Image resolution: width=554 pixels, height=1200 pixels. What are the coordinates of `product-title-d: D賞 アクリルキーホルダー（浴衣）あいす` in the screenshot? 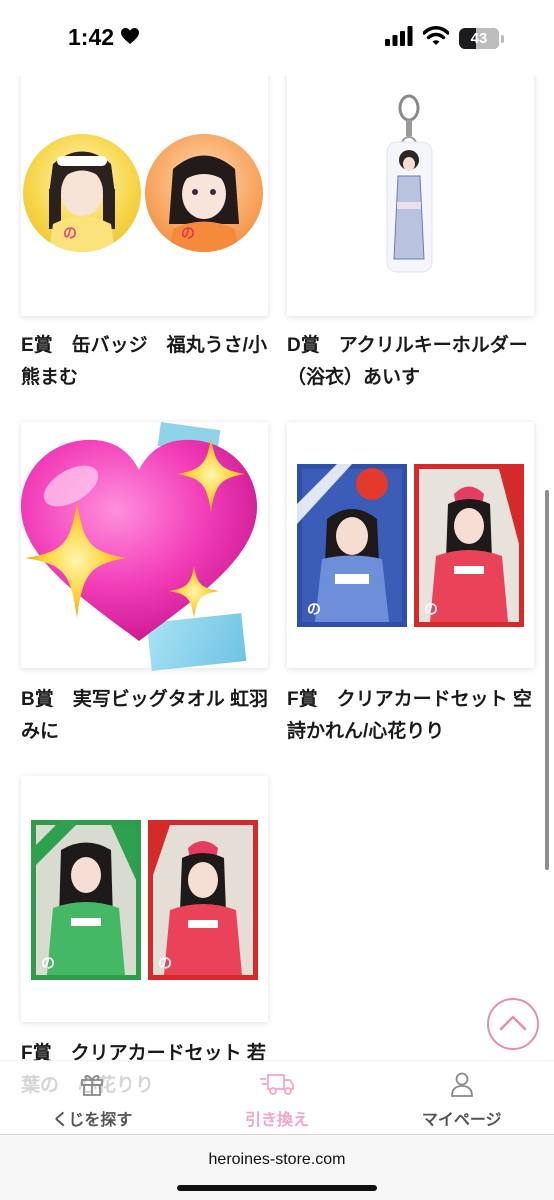 It's located at (412, 362).